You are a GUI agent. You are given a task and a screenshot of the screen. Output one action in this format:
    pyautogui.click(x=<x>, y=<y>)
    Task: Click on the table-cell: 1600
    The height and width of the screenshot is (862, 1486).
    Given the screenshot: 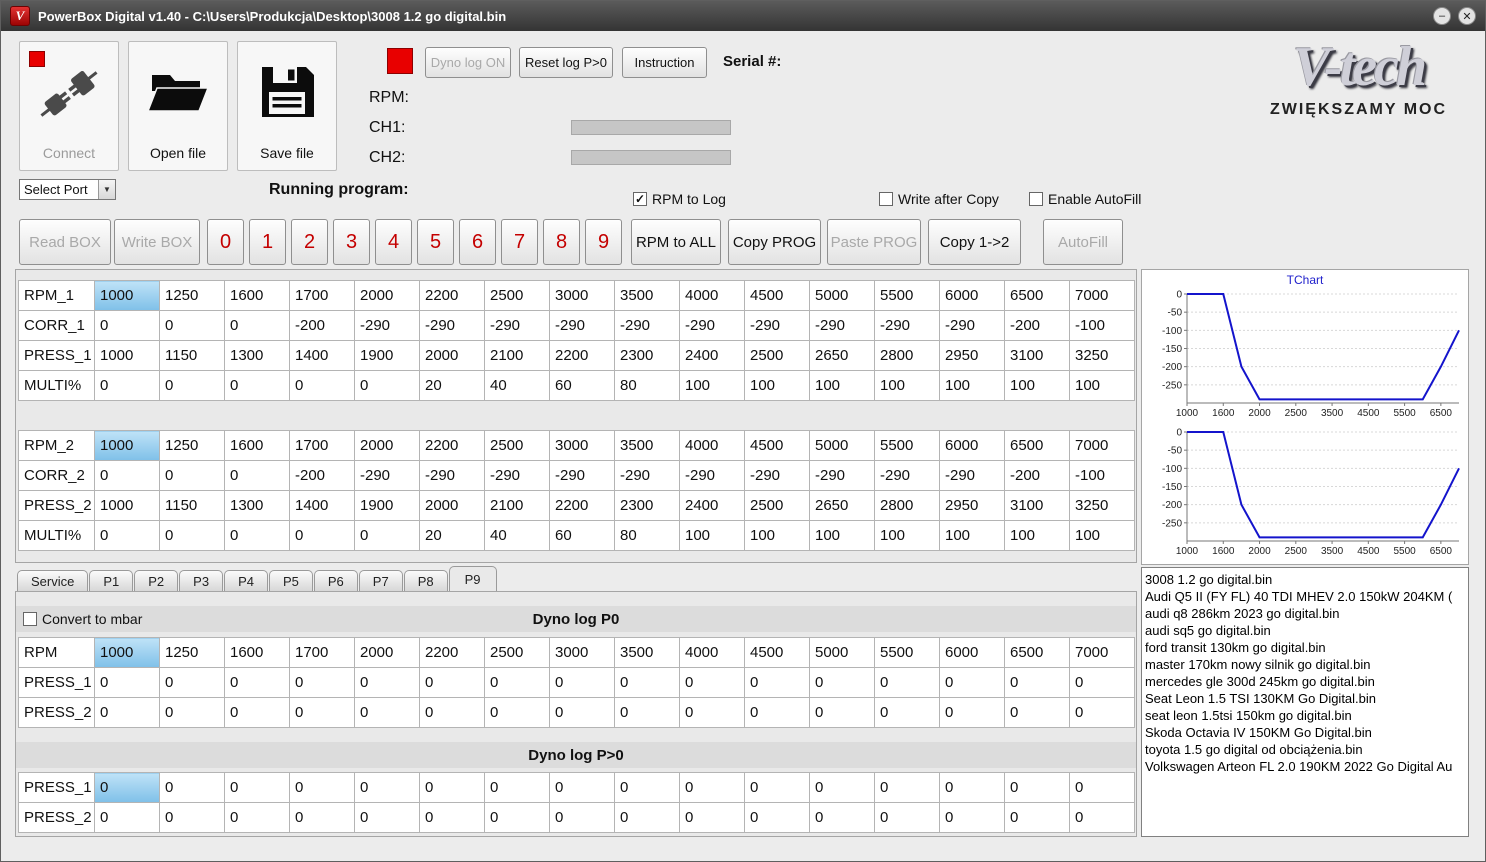 What is the action you would take?
    pyautogui.click(x=257, y=445)
    